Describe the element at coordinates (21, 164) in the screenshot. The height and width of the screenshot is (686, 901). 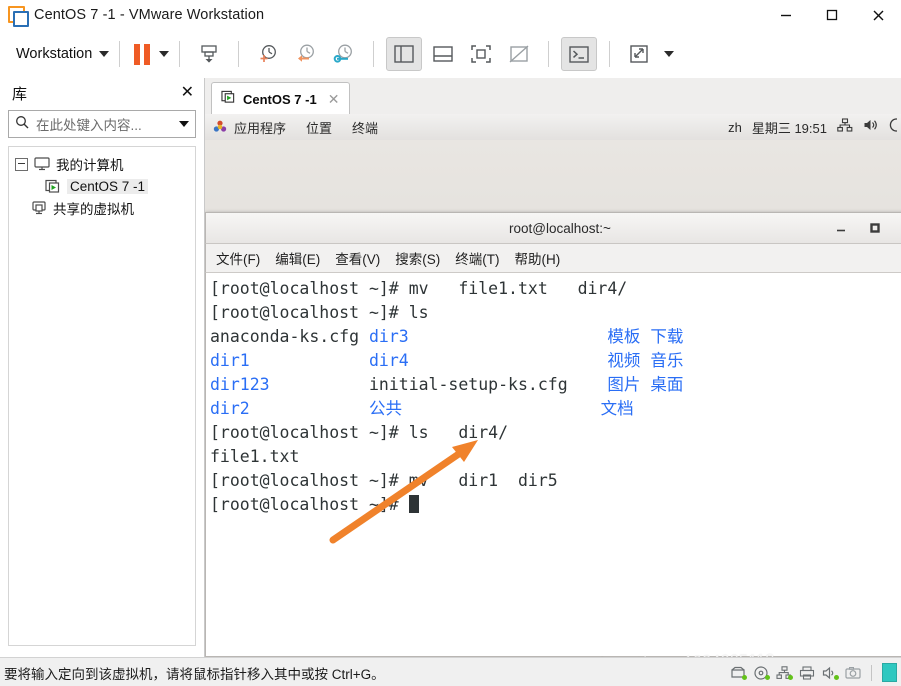
I see `expander-icon` at that location.